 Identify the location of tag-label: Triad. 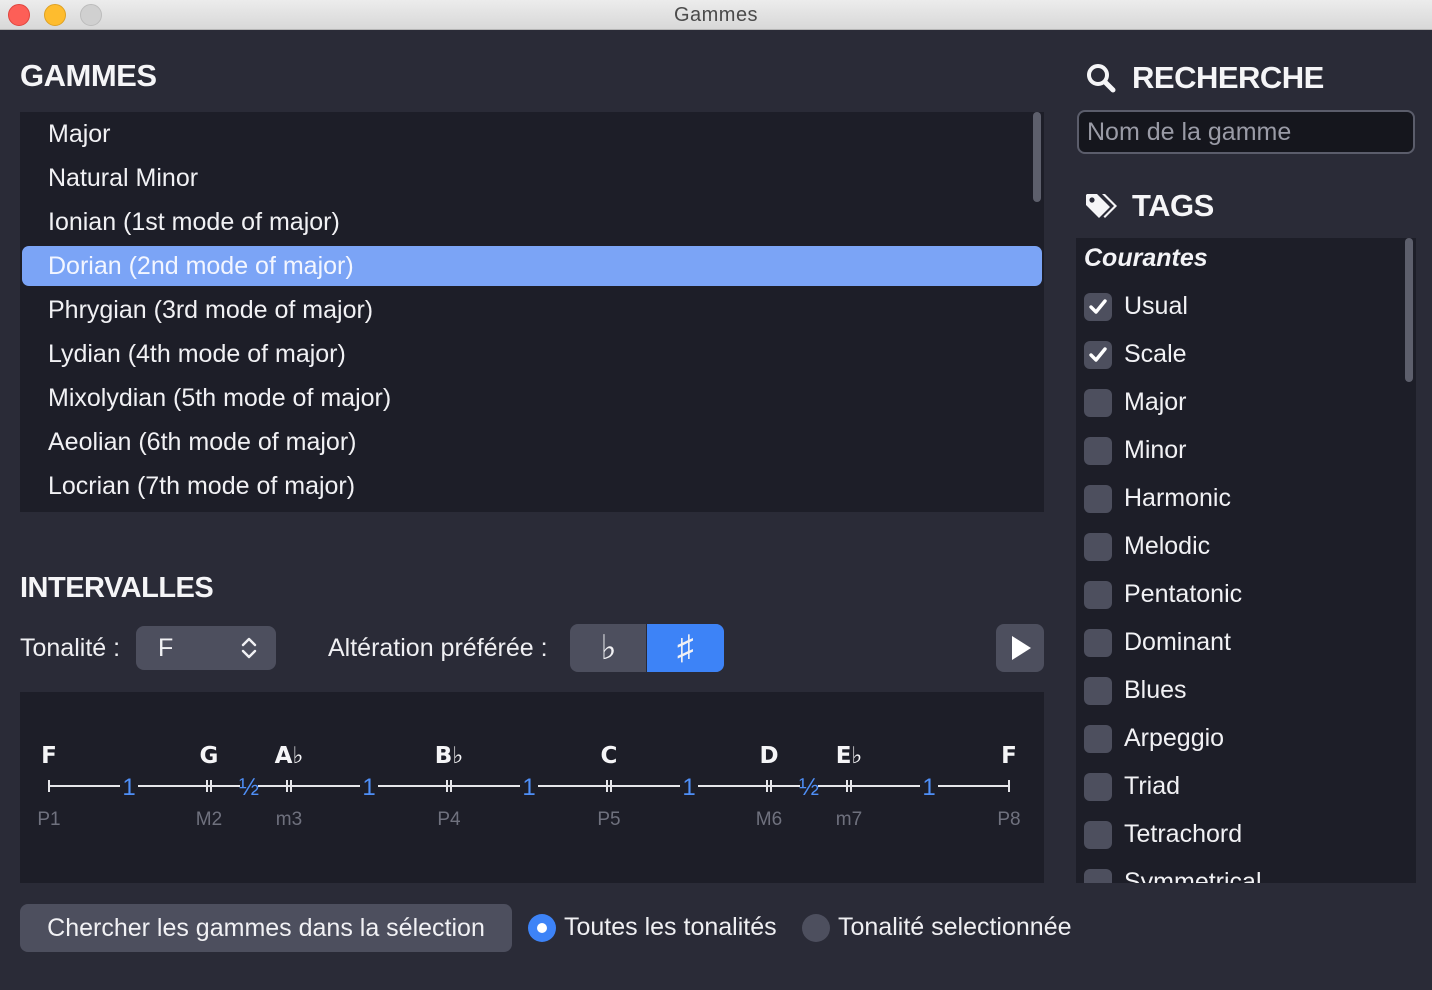
(1152, 786).